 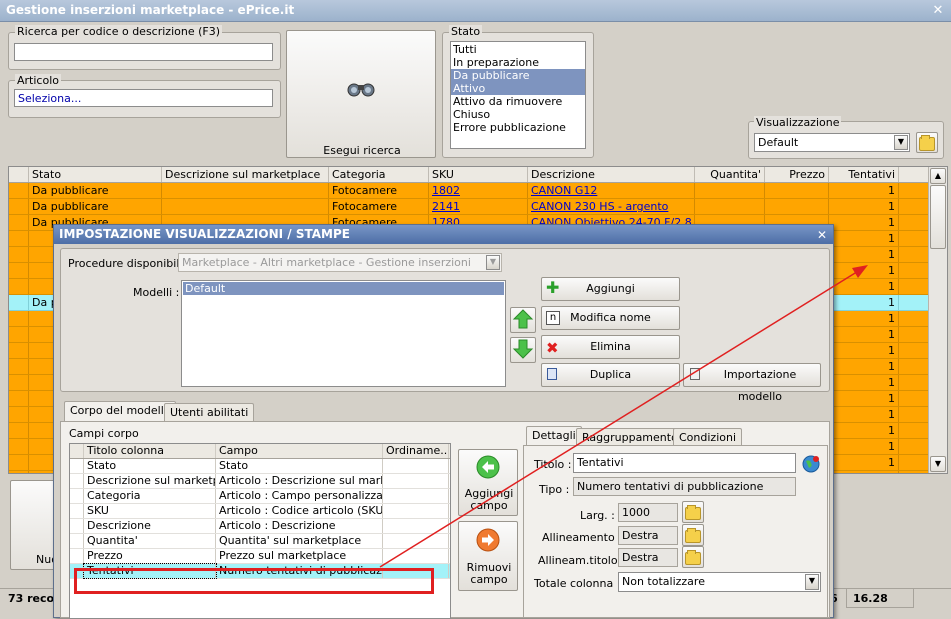 I want to click on col-tentativi: Tentativi, so click(x=864, y=174).